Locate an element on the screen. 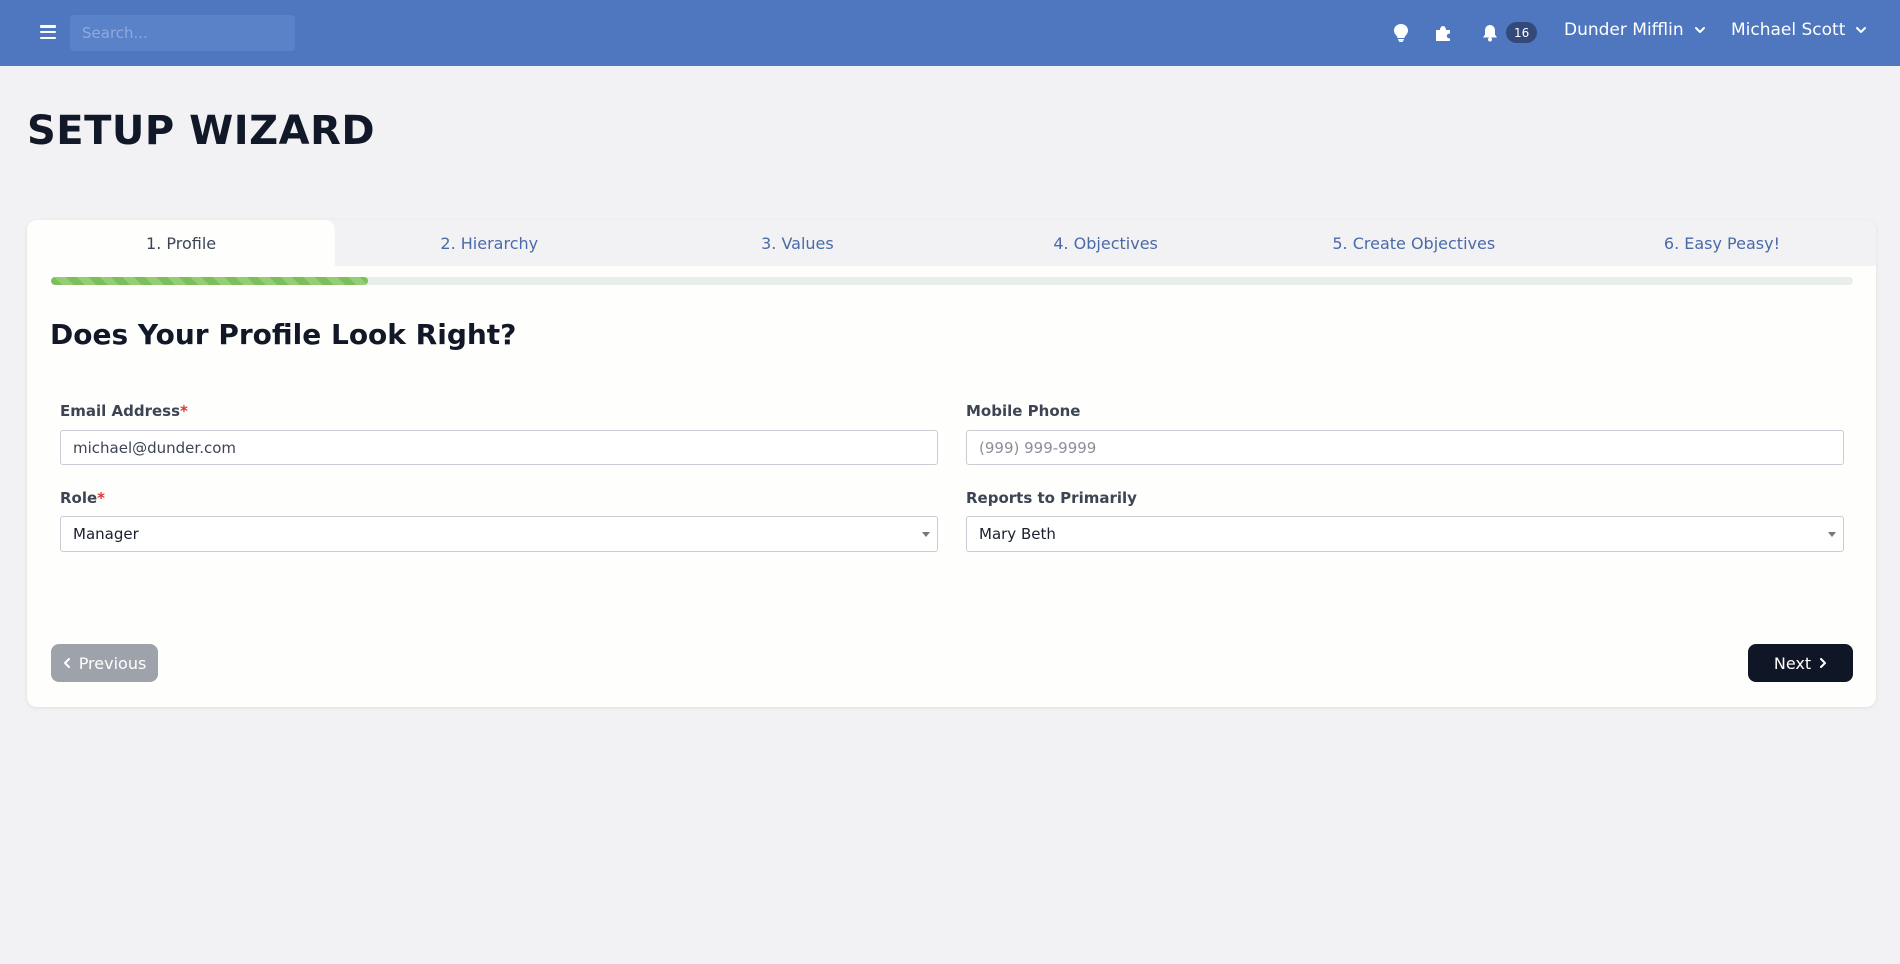 The height and width of the screenshot is (964, 1900). tab-easy-peasy: 6. Easy Peasy! is located at coordinates (1722, 243).